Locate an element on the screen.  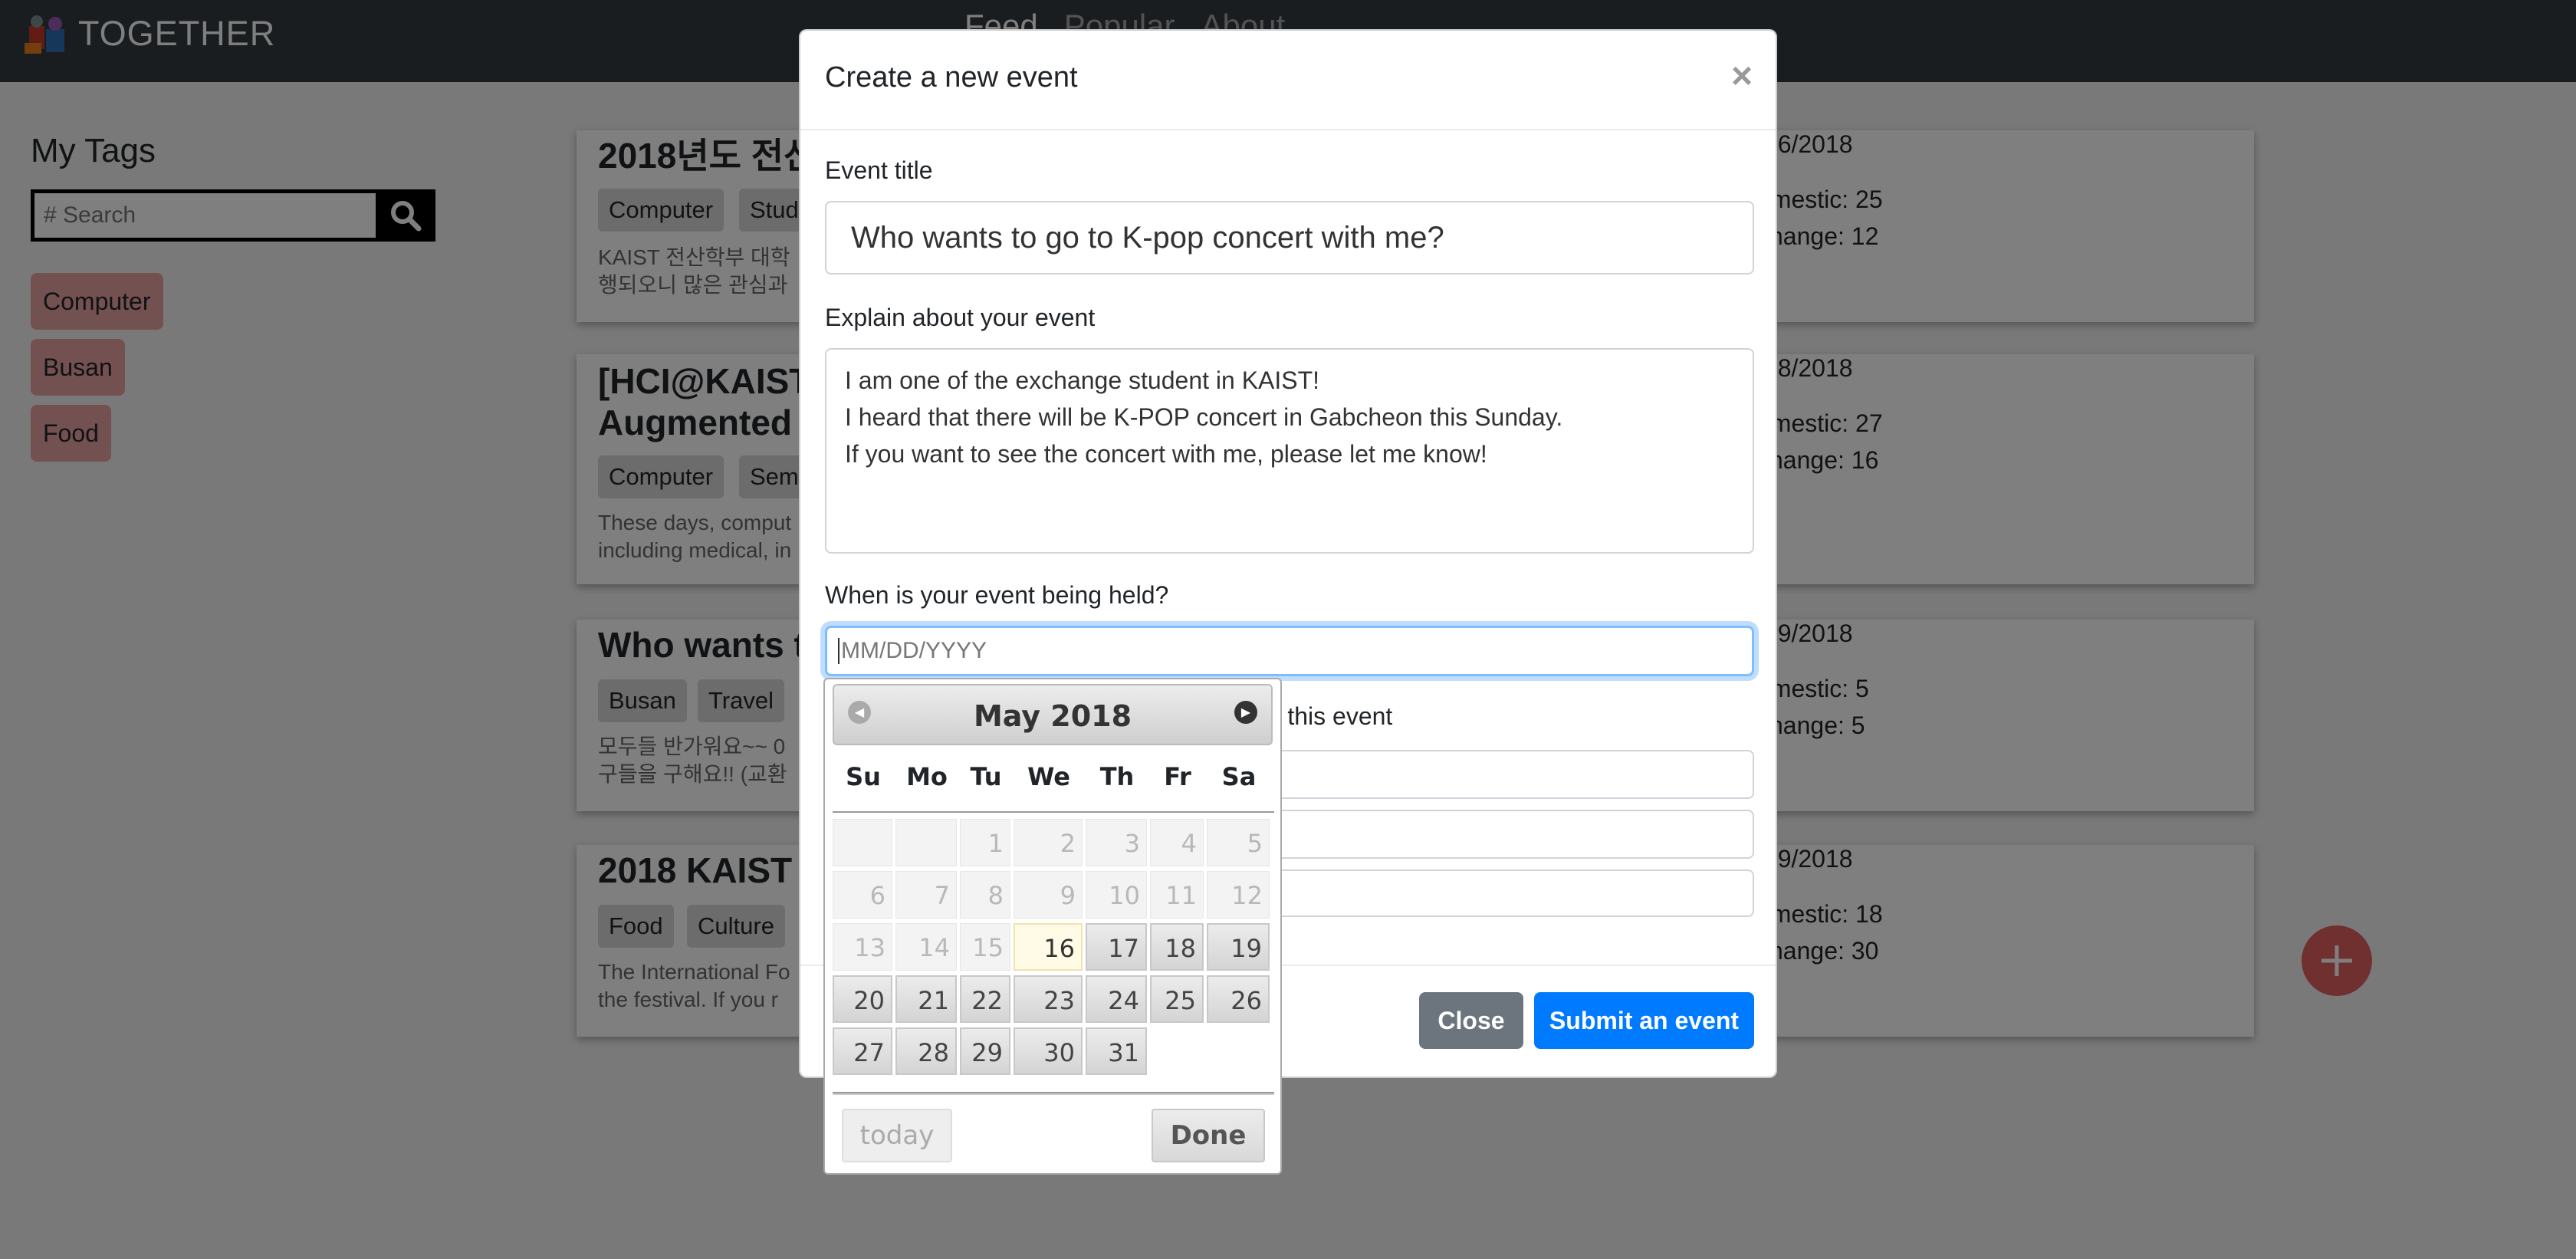
day-cell: 18 is located at coordinates (1177, 947).